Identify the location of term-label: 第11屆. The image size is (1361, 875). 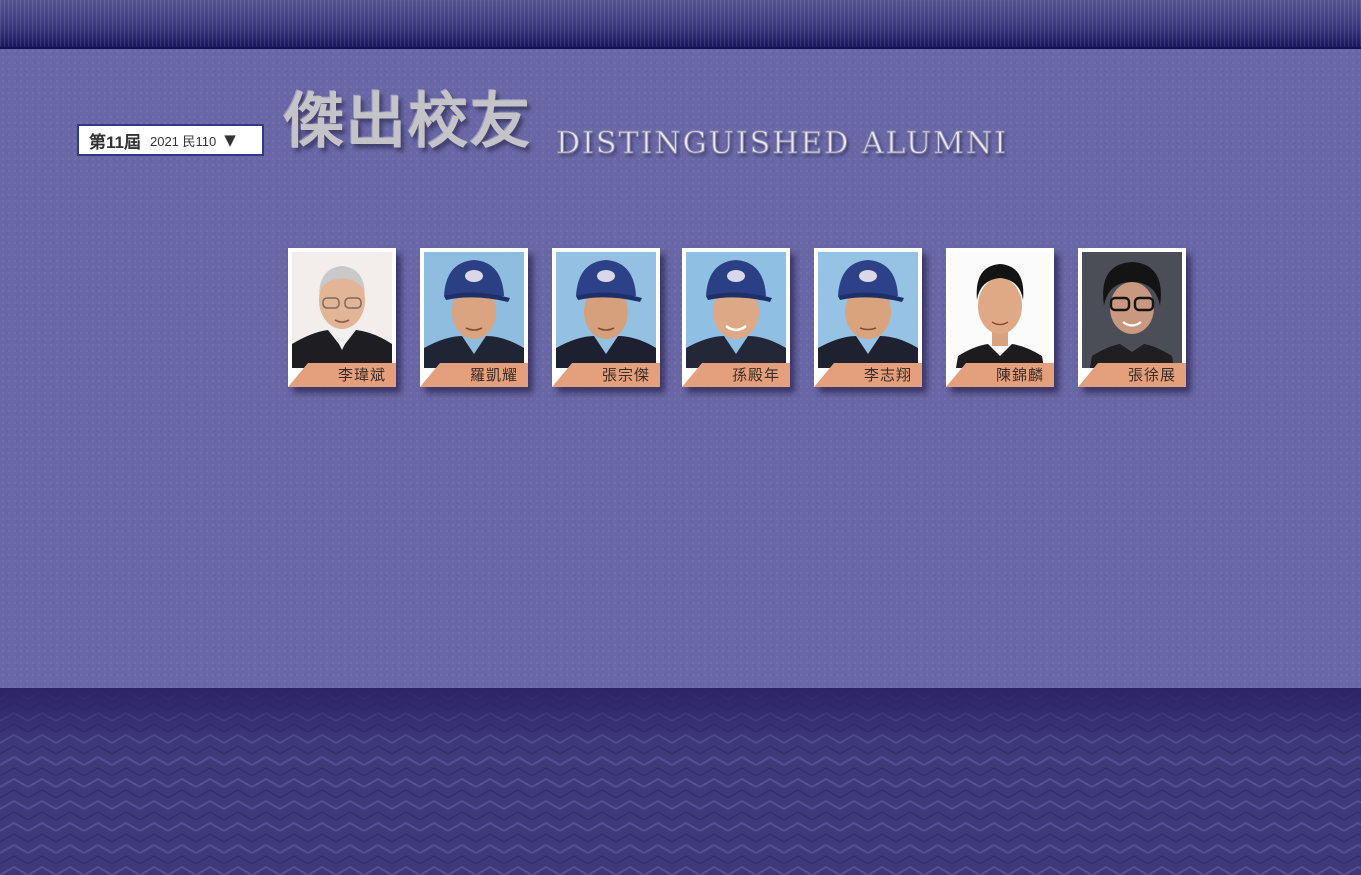
(115, 142).